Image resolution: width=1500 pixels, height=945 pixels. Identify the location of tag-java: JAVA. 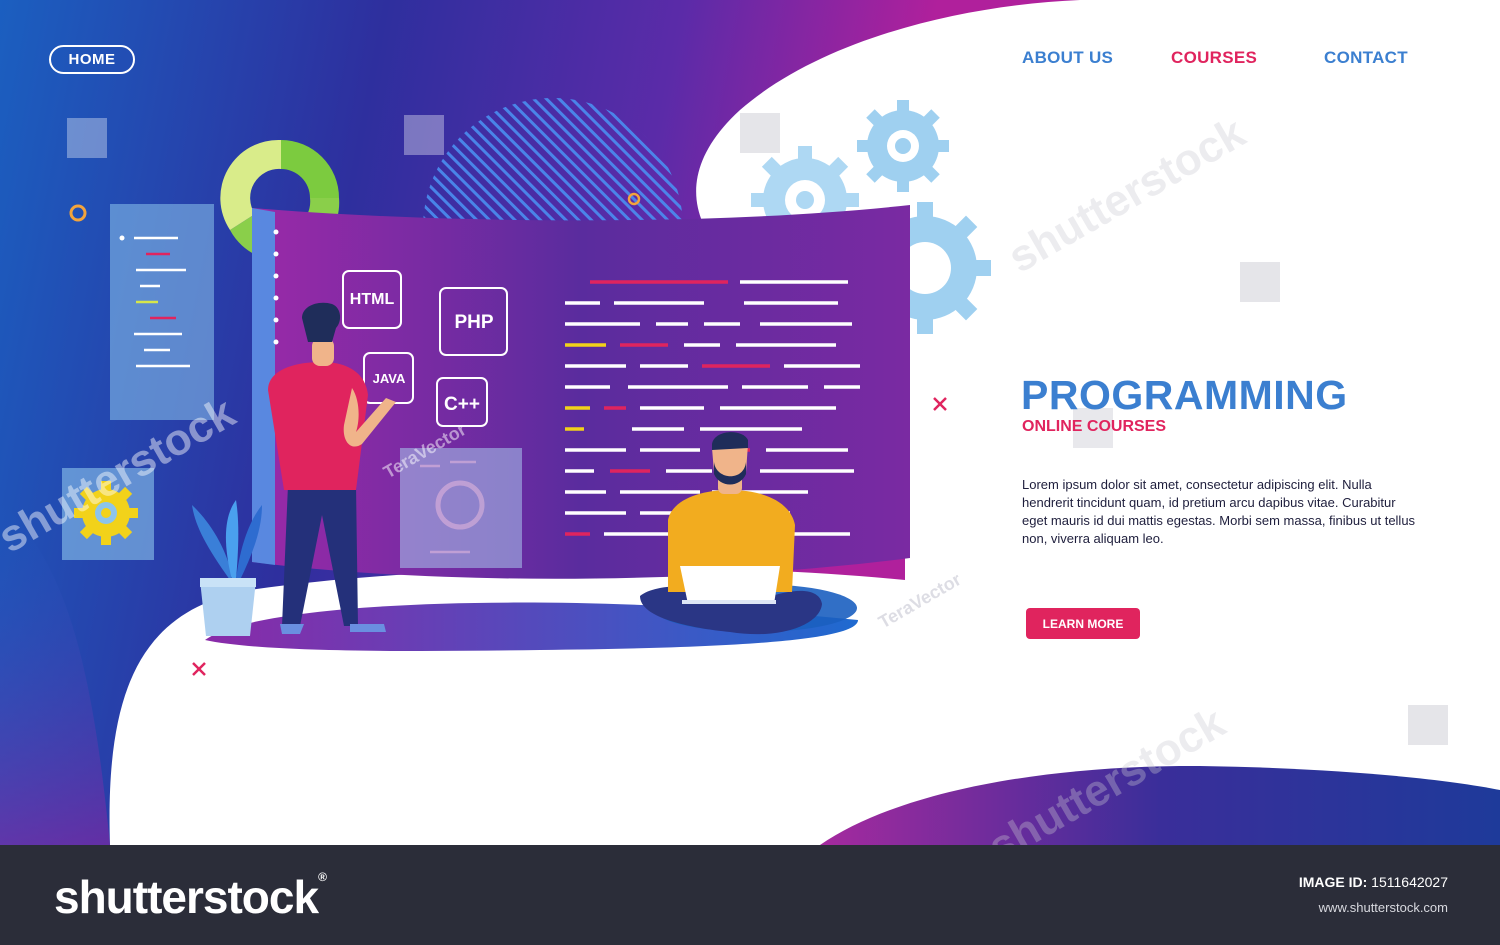
(389, 378).